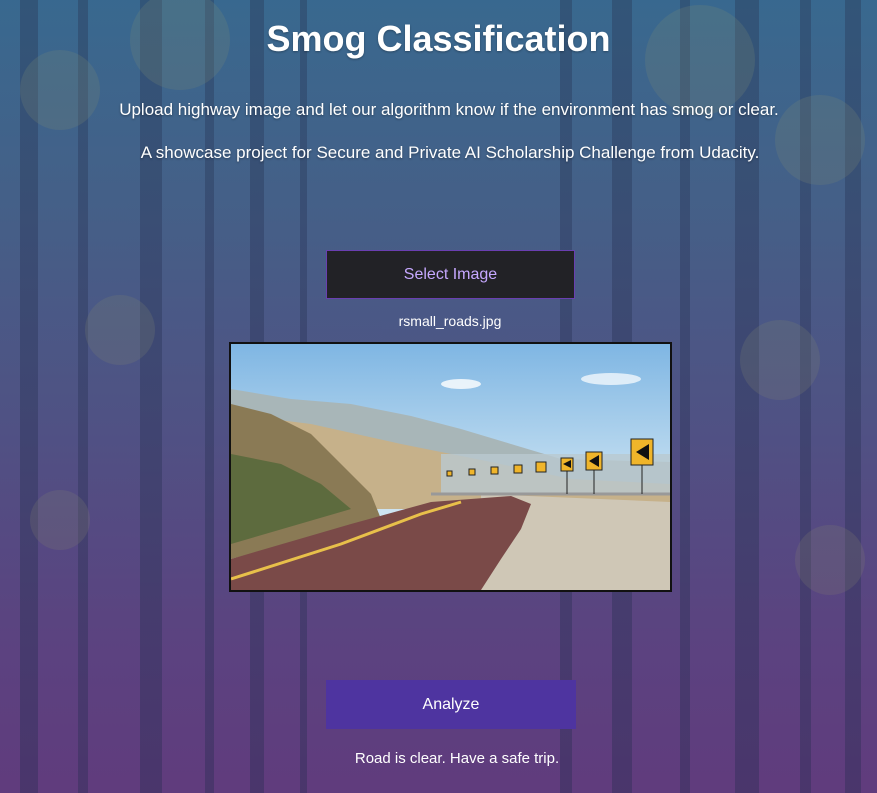  I want to click on select-image-button: Select Image, so click(450, 274).